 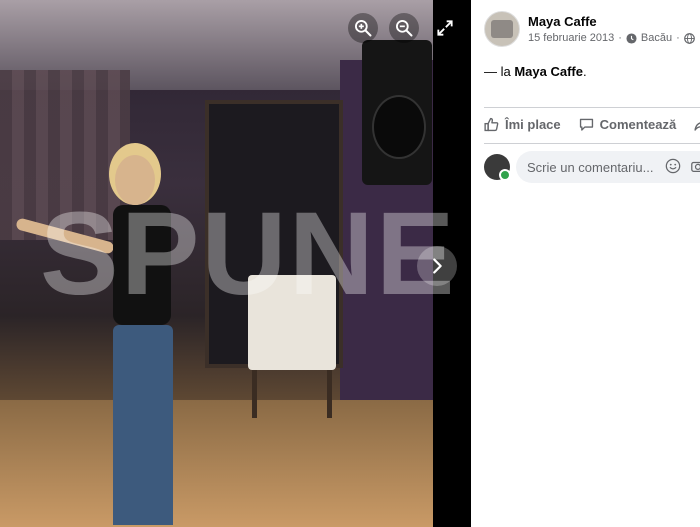 I want to click on post-actions: Îmi place Comentează, so click(x=591, y=124).